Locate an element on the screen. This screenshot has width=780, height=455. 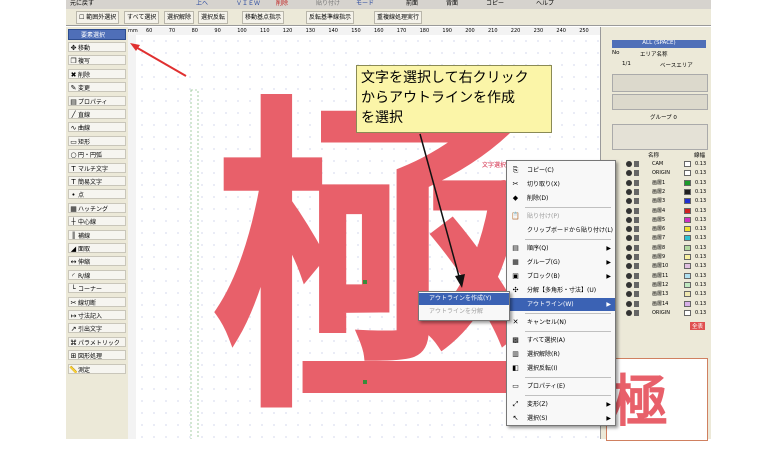
deselect-button: 選択解除 is located at coordinates (179, 17).